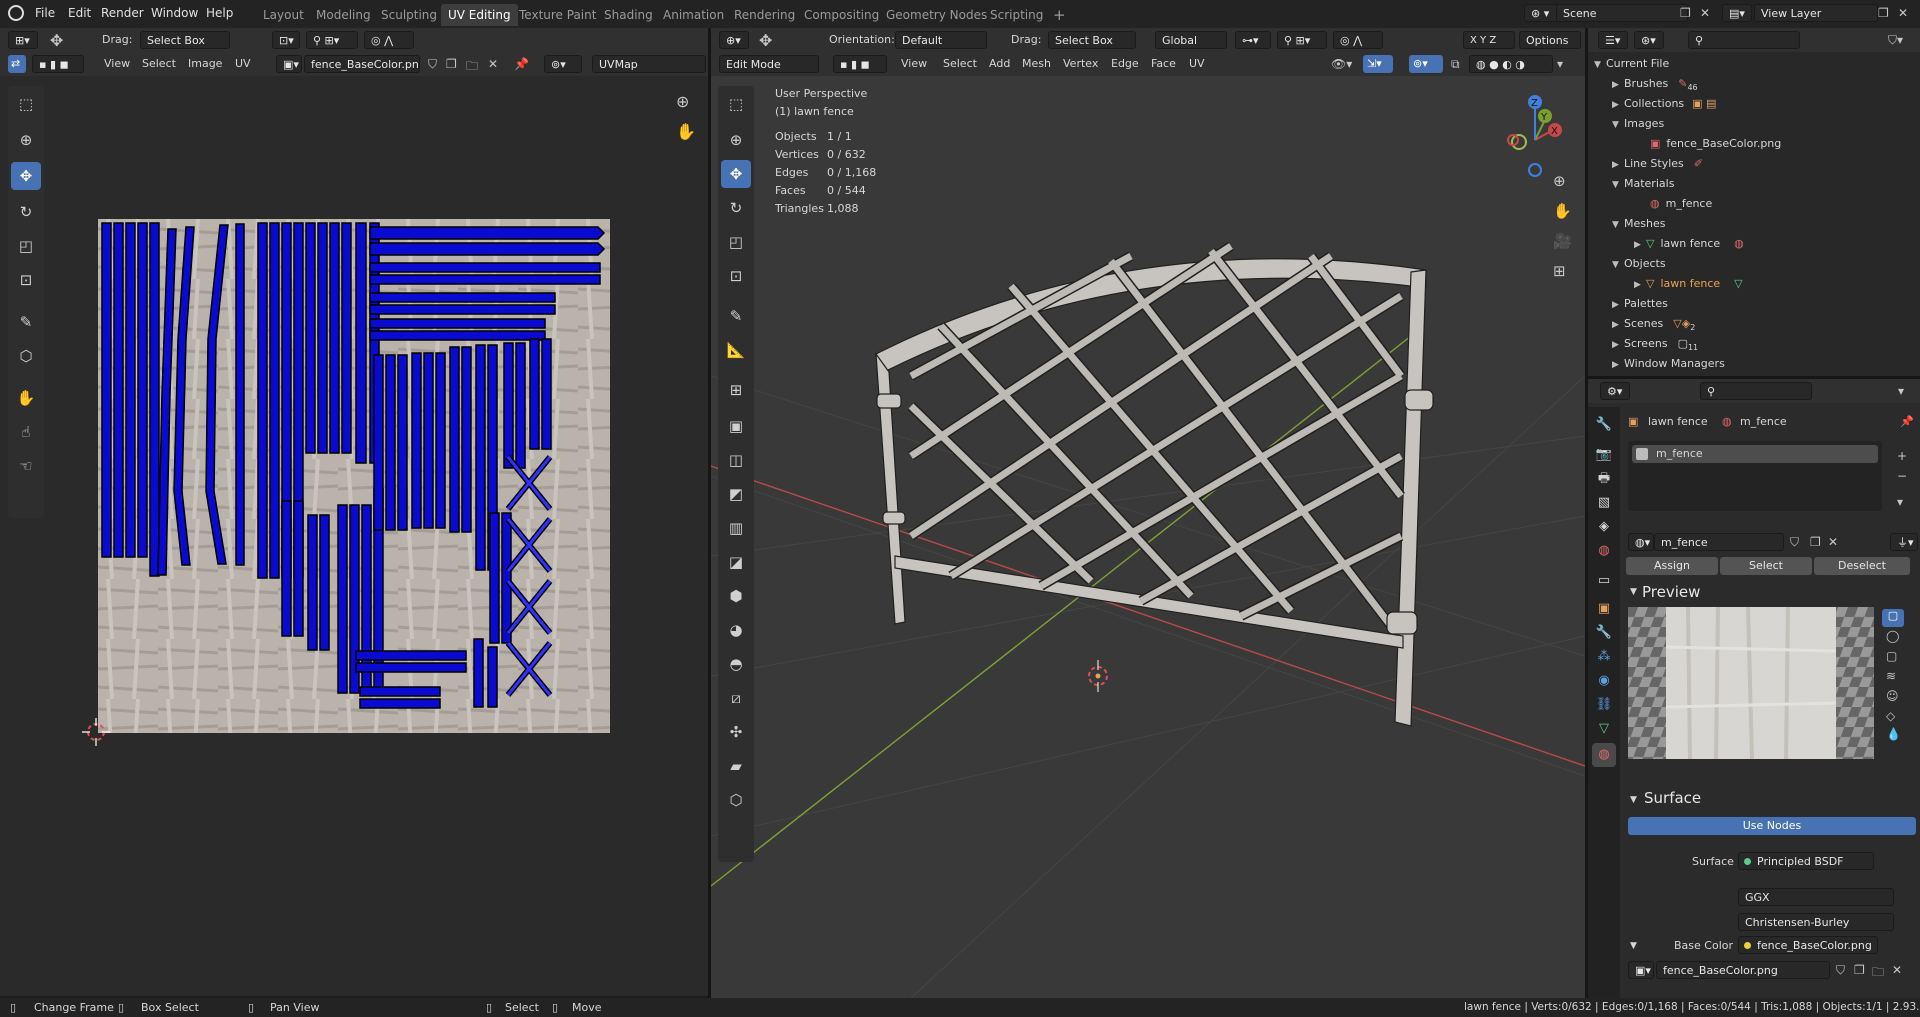 The image size is (1920, 1017). I want to click on gizmo-icon: ⇲▾, so click(1378, 64).